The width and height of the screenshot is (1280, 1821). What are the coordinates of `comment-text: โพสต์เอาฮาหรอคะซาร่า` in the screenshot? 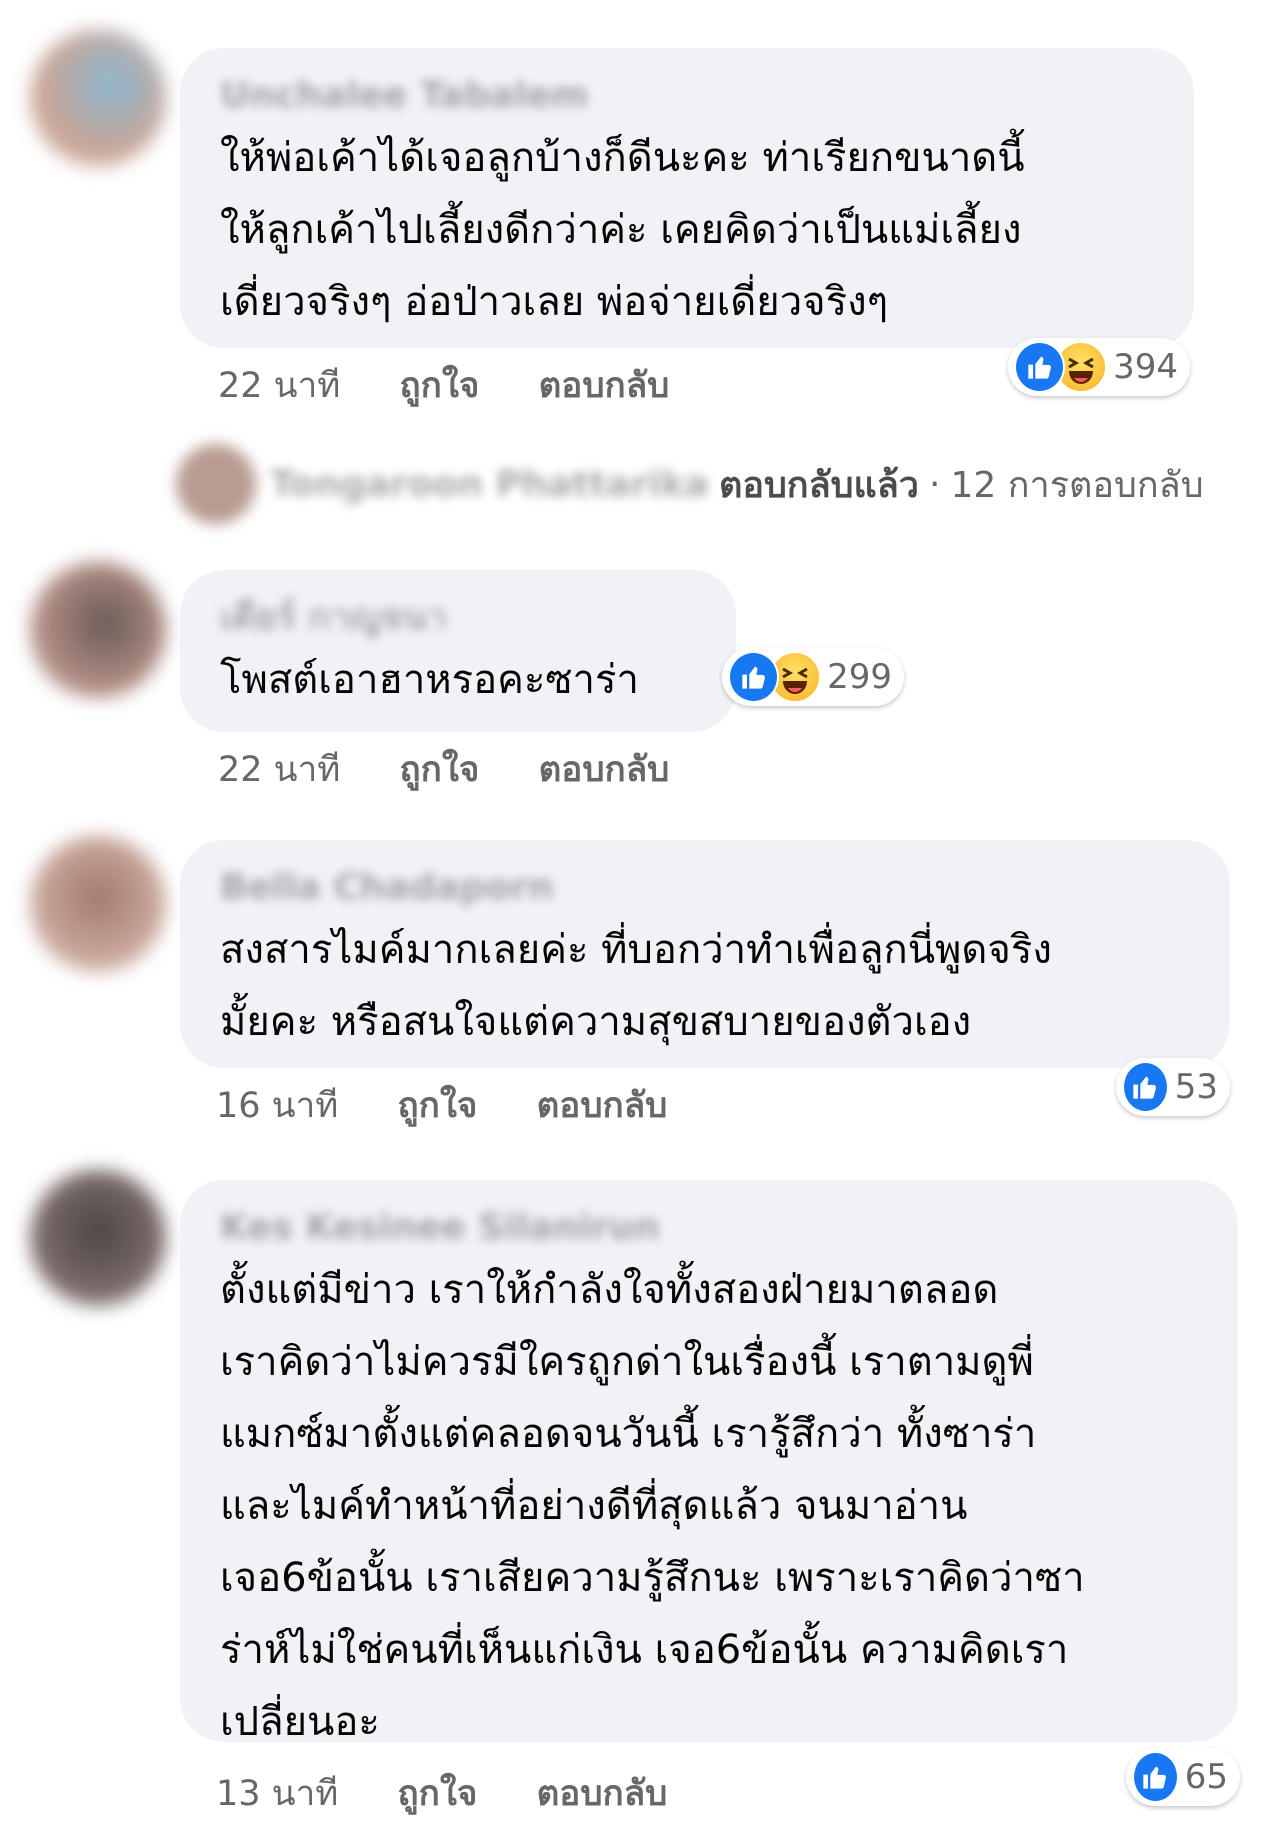 It's located at (429, 680).